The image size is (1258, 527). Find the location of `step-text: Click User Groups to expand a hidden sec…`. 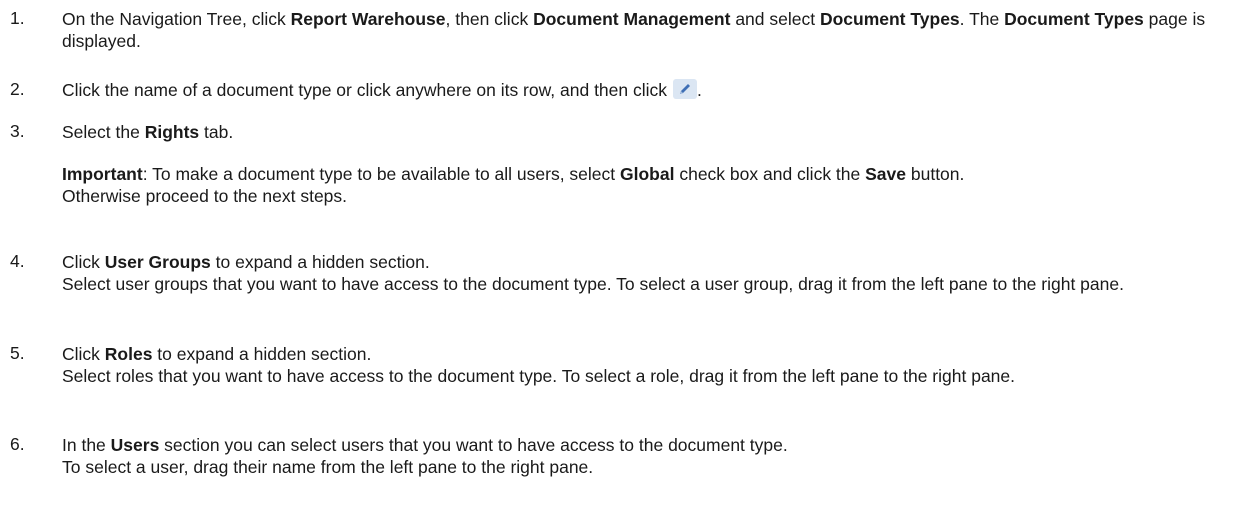

step-text: Click User Groups to expand a hidden sec… is located at coordinates (647, 273).